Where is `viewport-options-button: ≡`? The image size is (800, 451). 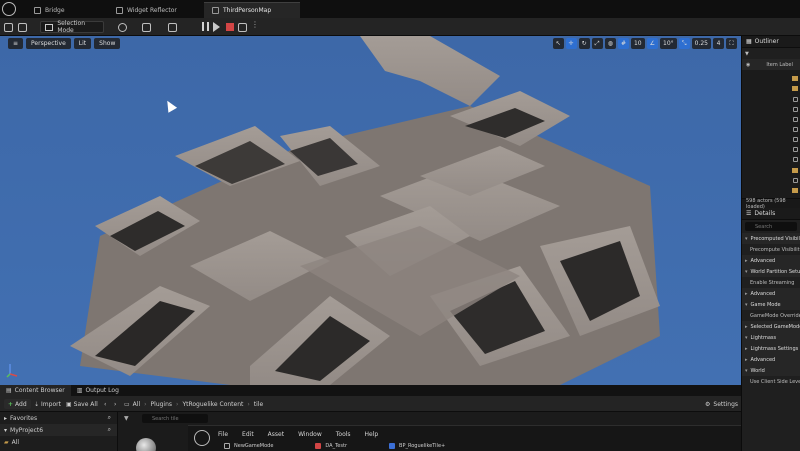 viewport-options-button: ≡ is located at coordinates (16, 43).